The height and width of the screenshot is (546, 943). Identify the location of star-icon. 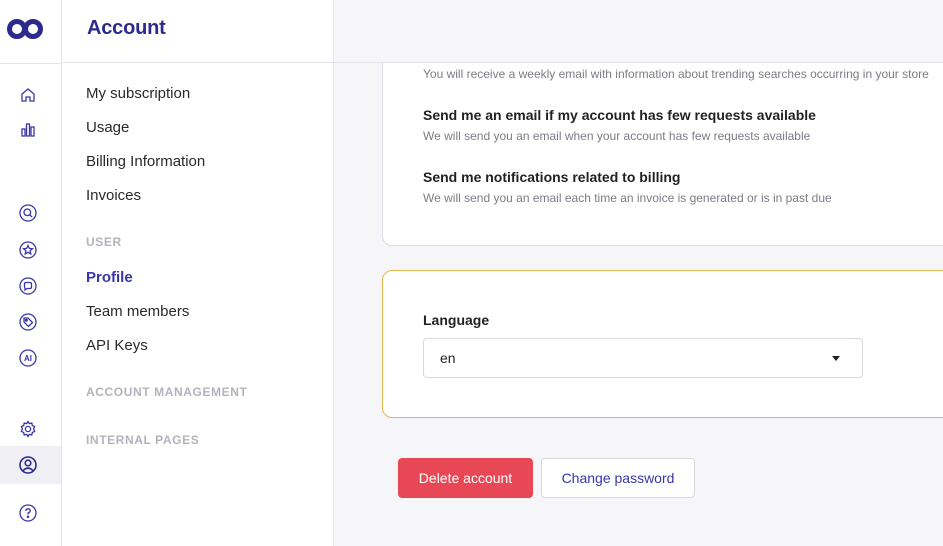
(28, 250).